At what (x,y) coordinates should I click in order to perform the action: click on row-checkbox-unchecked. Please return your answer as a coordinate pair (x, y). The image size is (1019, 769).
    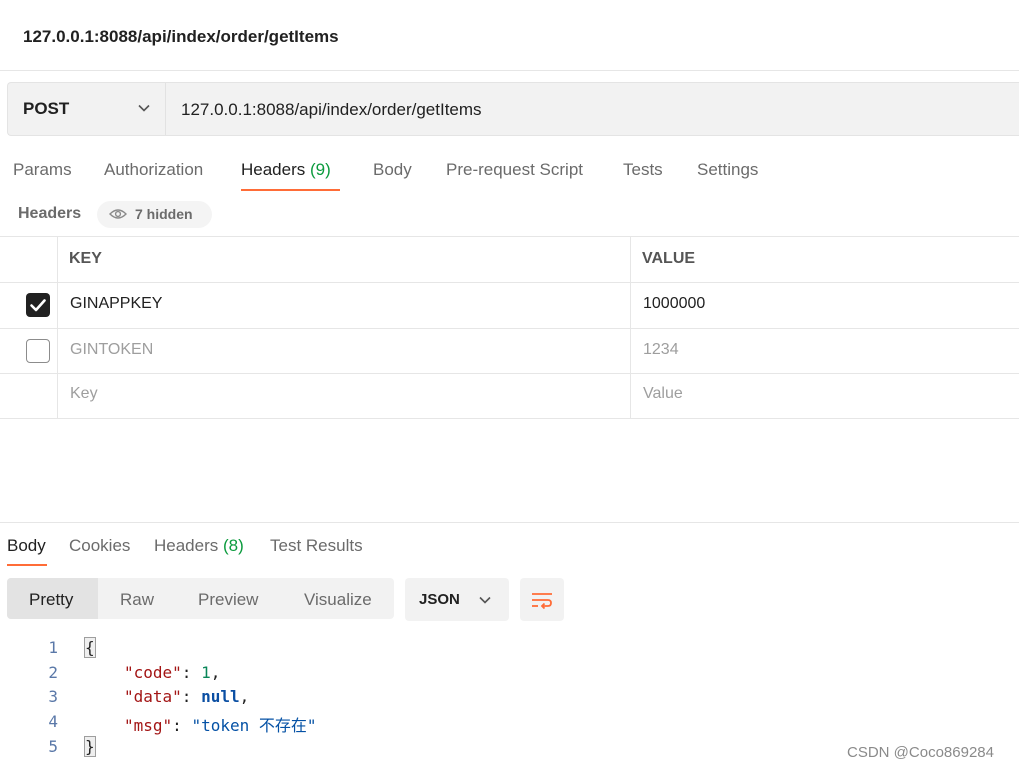
    Looking at the image, I should click on (38, 351).